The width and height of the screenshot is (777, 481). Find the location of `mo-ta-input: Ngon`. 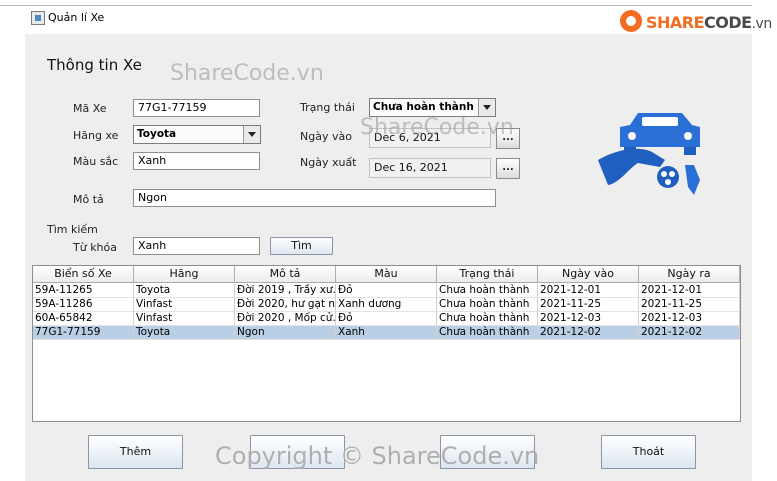

mo-ta-input: Ngon is located at coordinates (314, 198).